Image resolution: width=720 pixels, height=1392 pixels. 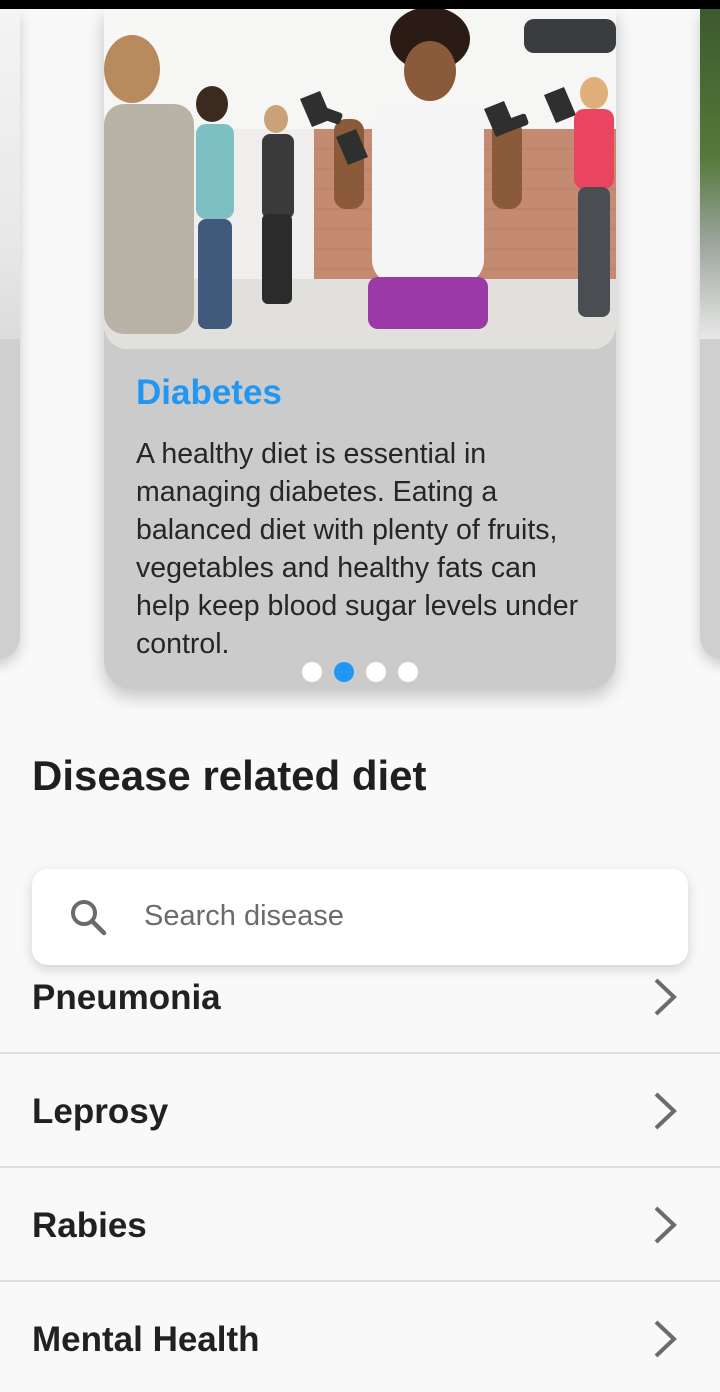 I want to click on search-disease-field: Search disease, so click(x=360, y=917).